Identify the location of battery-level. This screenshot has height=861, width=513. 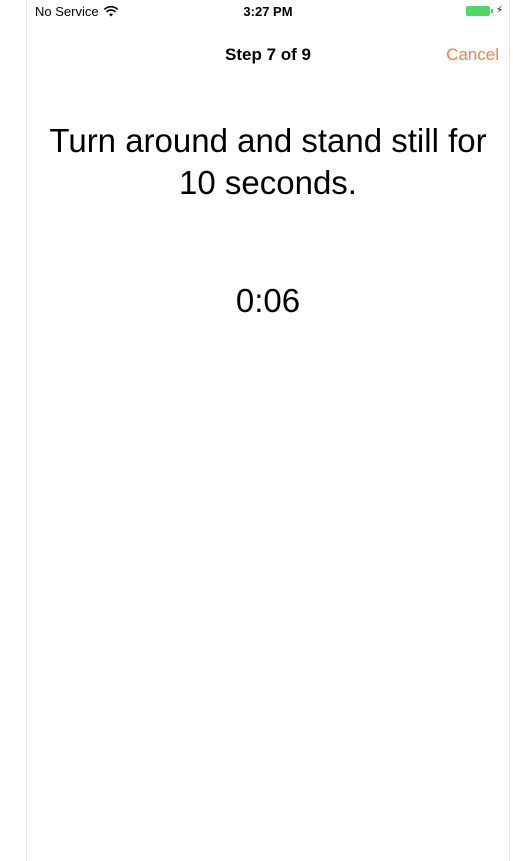
(477, 11).